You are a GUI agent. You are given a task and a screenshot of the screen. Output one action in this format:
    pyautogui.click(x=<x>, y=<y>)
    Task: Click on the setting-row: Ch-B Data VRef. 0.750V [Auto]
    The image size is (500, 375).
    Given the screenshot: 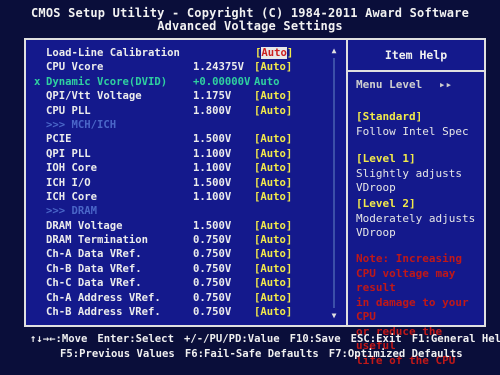 What is the action you would take?
    pyautogui.click(x=187, y=269)
    